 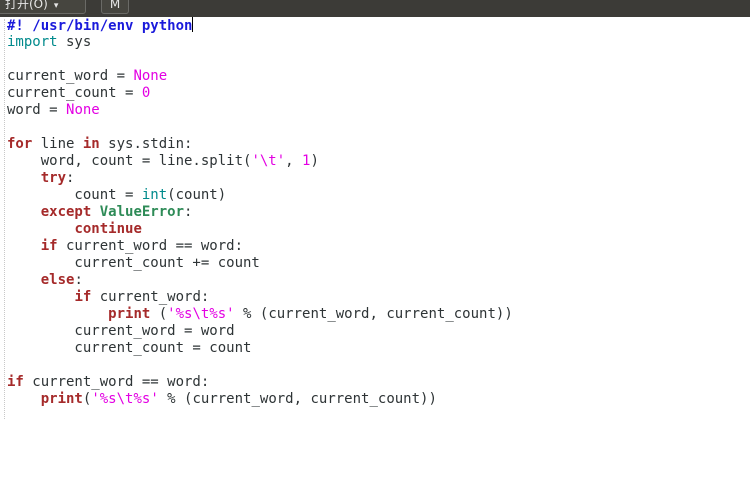 I want to click on import-keyword: import, so click(x=32, y=42).